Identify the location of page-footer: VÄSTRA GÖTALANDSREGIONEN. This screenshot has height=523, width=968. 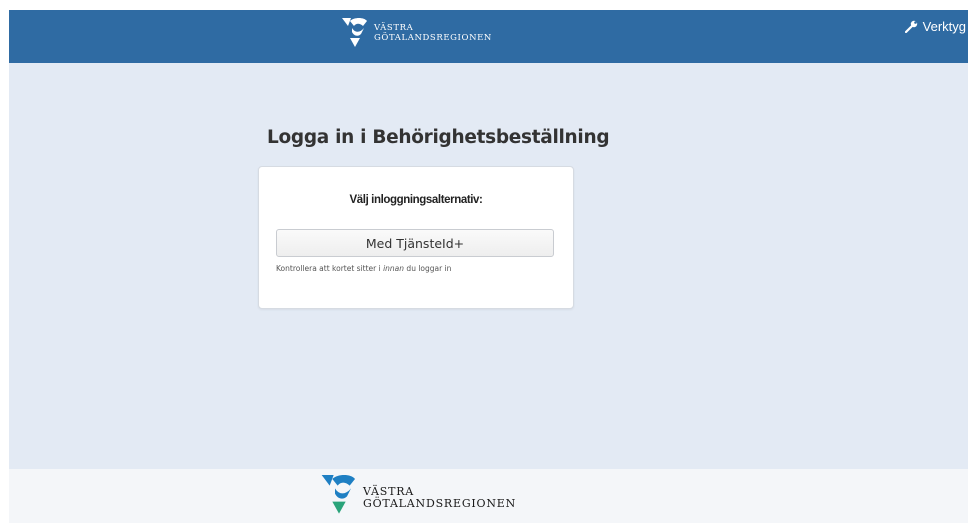
(488, 496).